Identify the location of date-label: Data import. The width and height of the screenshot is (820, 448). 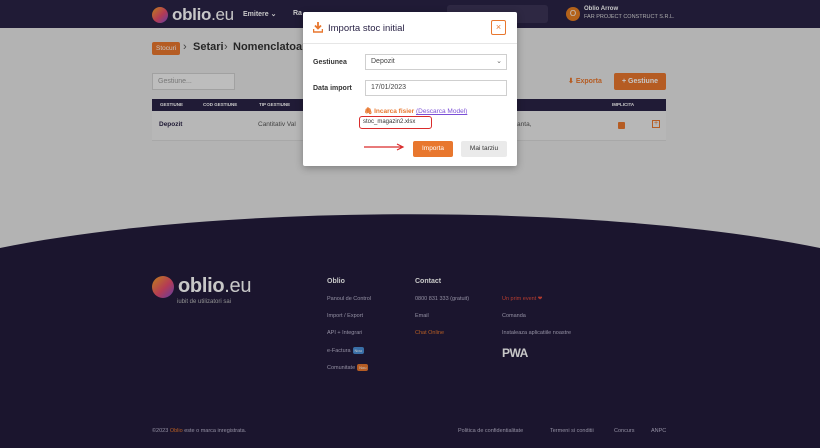
(332, 88).